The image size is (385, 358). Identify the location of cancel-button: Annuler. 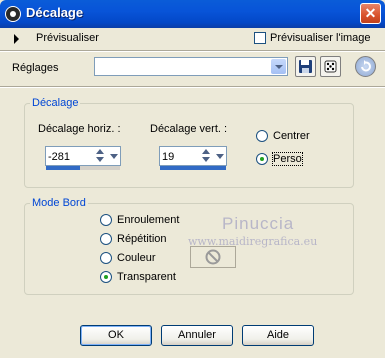
(197, 335).